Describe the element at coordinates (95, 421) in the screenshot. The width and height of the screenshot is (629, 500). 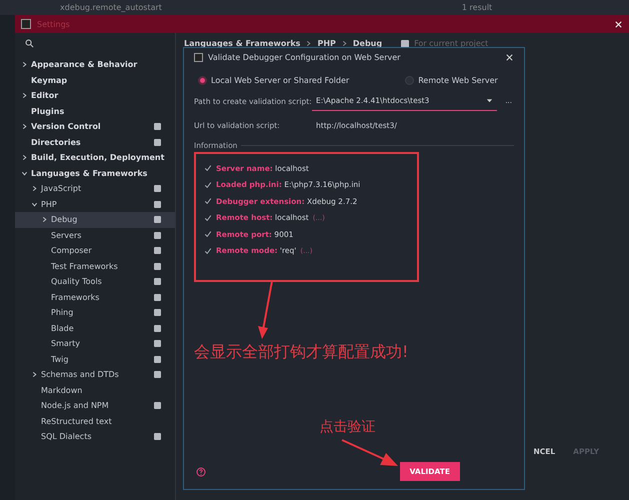
I see `tree-item: ReStructured text` at that location.